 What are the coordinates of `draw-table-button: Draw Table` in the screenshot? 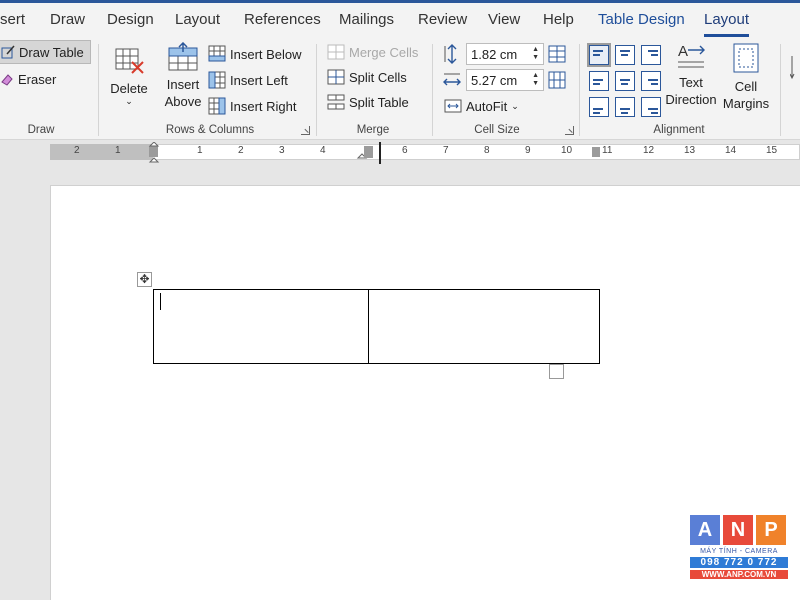 It's located at (45, 52).